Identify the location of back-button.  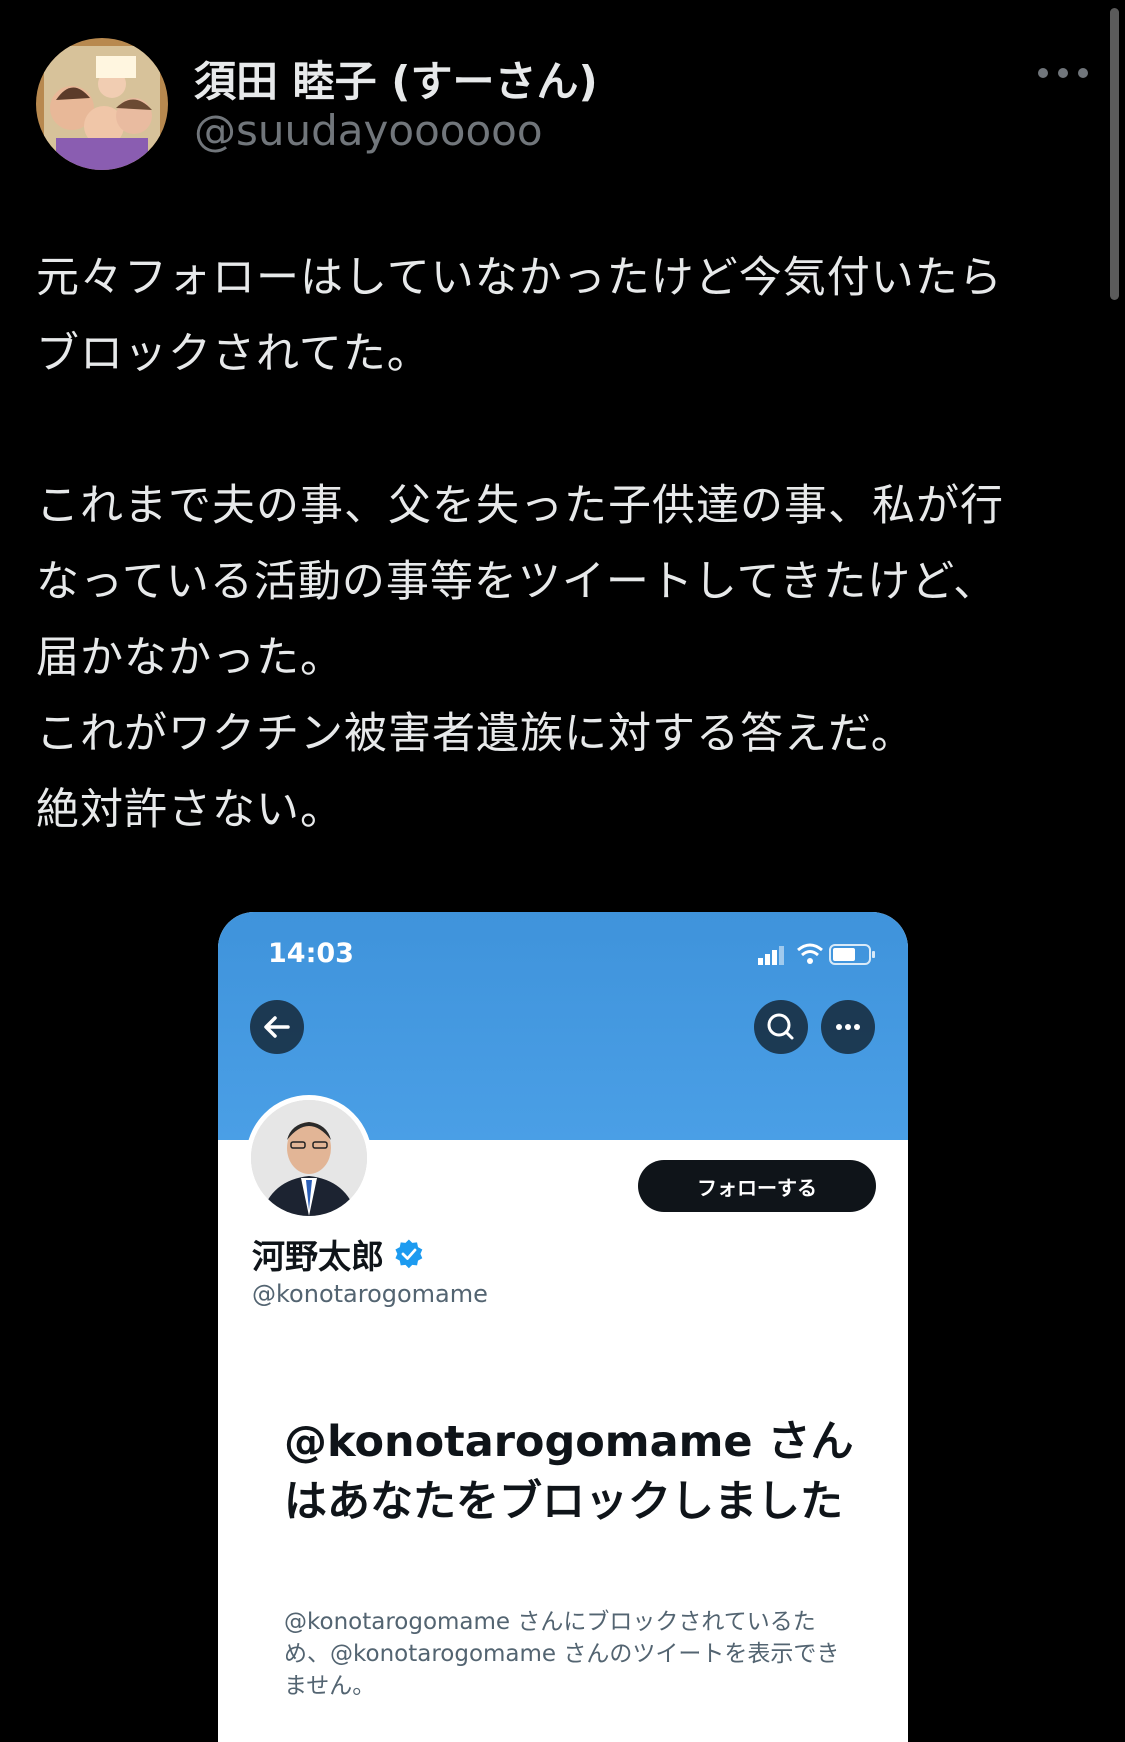
(277, 1027).